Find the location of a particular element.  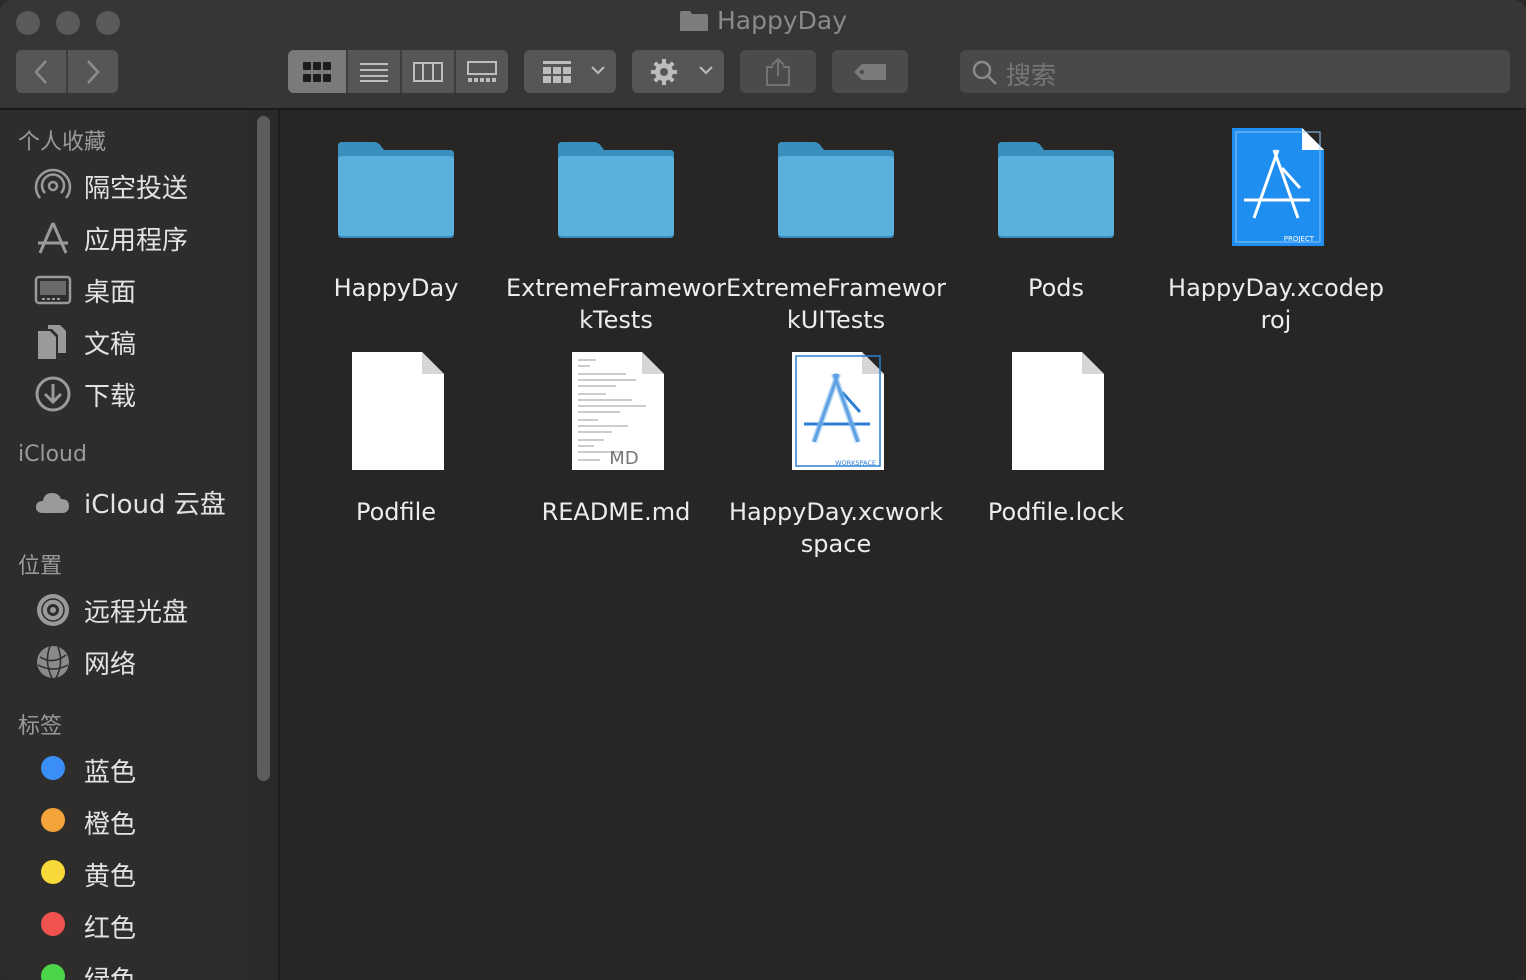

sidebar-item-tag-green: 绿色 is located at coordinates (140, 967).